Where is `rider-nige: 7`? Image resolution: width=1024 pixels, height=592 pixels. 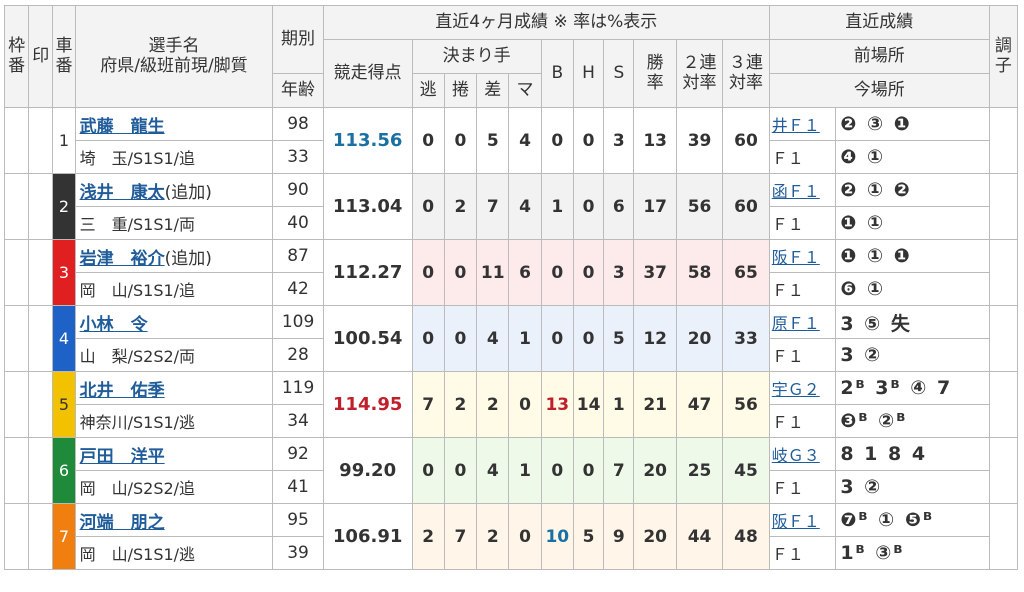 rider-nige: 7 is located at coordinates (428, 404).